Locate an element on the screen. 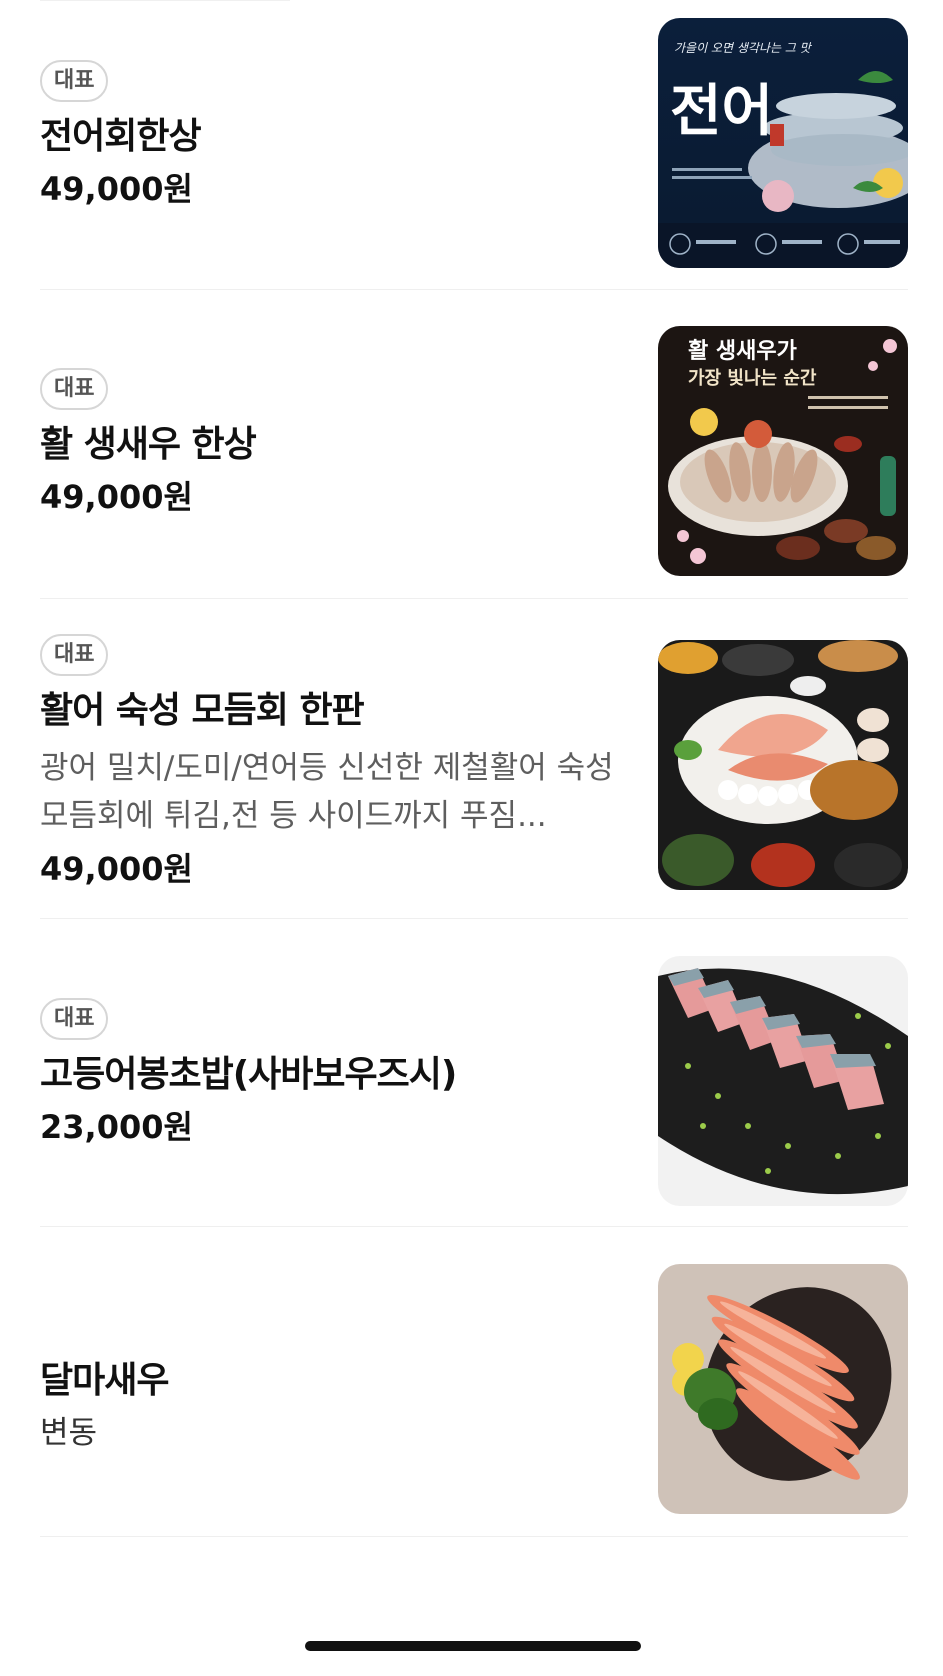 This screenshot has width=943, height=1676. jeoneo-title: 전어 is located at coordinates (721, 111).